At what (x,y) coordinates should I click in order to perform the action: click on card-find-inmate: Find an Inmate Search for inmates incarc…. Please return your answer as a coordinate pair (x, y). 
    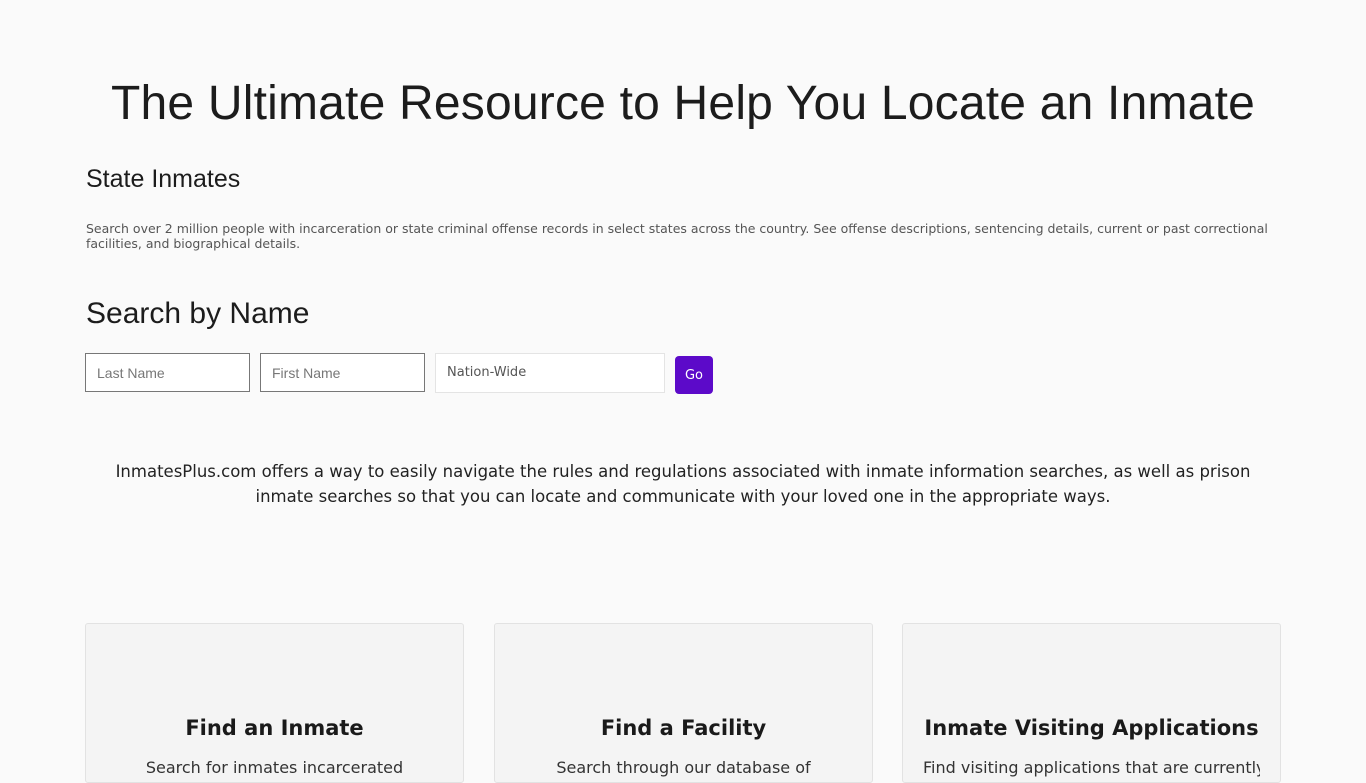
    Looking at the image, I should click on (274, 703).